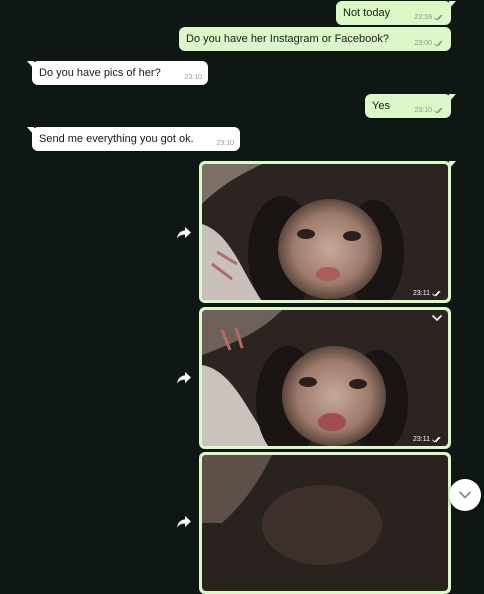 The width and height of the screenshot is (484, 594). Describe the element at coordinates (288, 39) in the screenshot. I see `message-text: Do you have her Instagram or Facebook?` at that location.